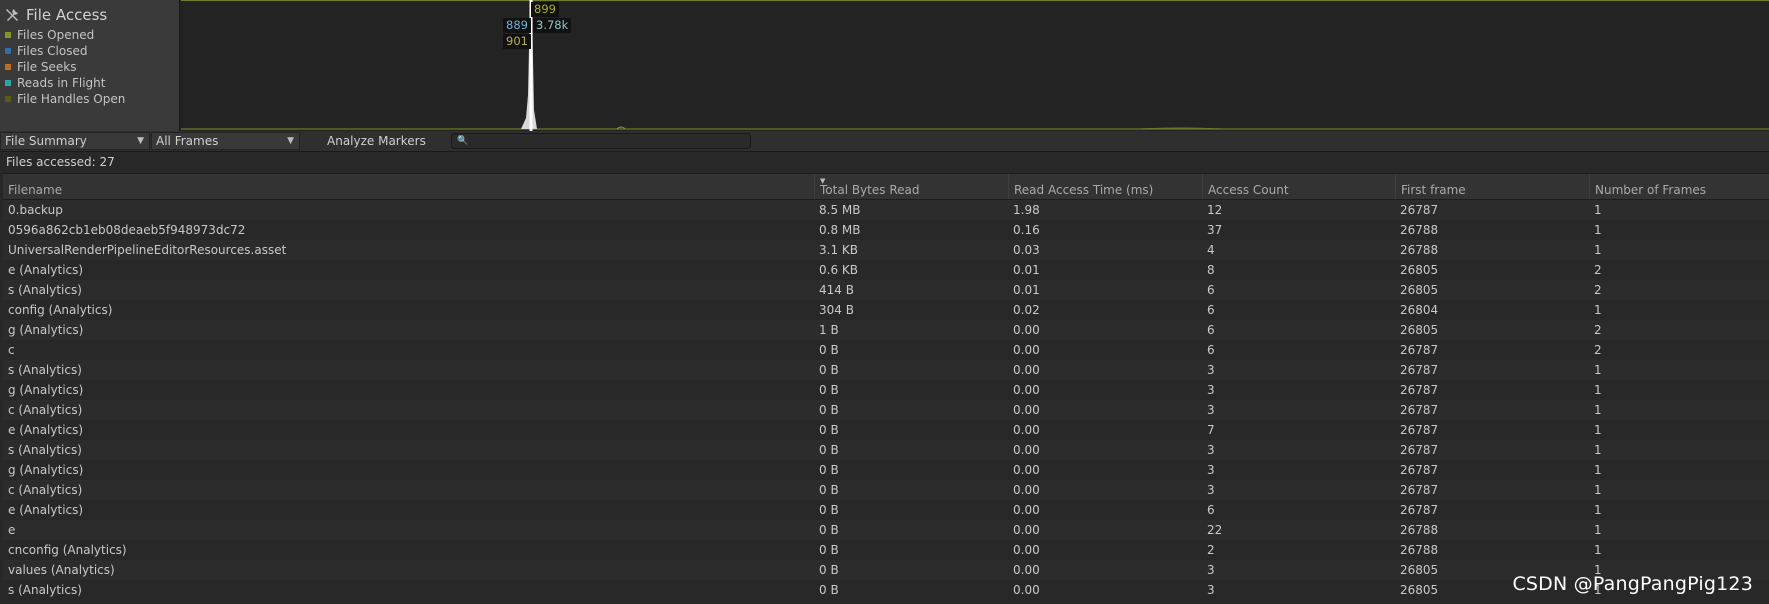 This screenshot has height=604, width=1769. I want to click on cell-filename: c (Analytics), so click(45, 490).